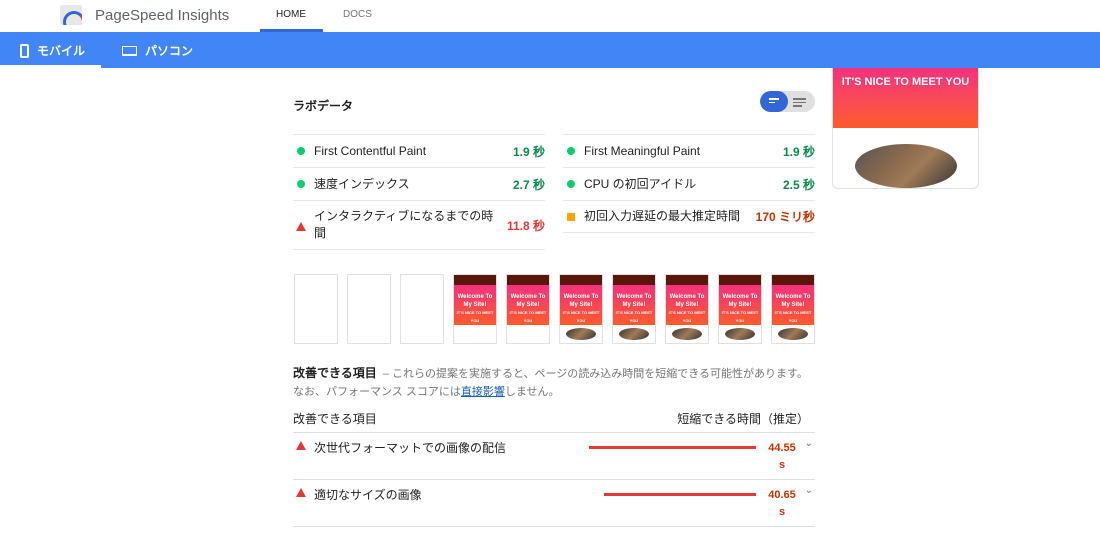 The height and width of the screenshot is (534, 1100). I want to click on top-bar: PageSpeed Insights HOME DOCS, so click(550, 16).